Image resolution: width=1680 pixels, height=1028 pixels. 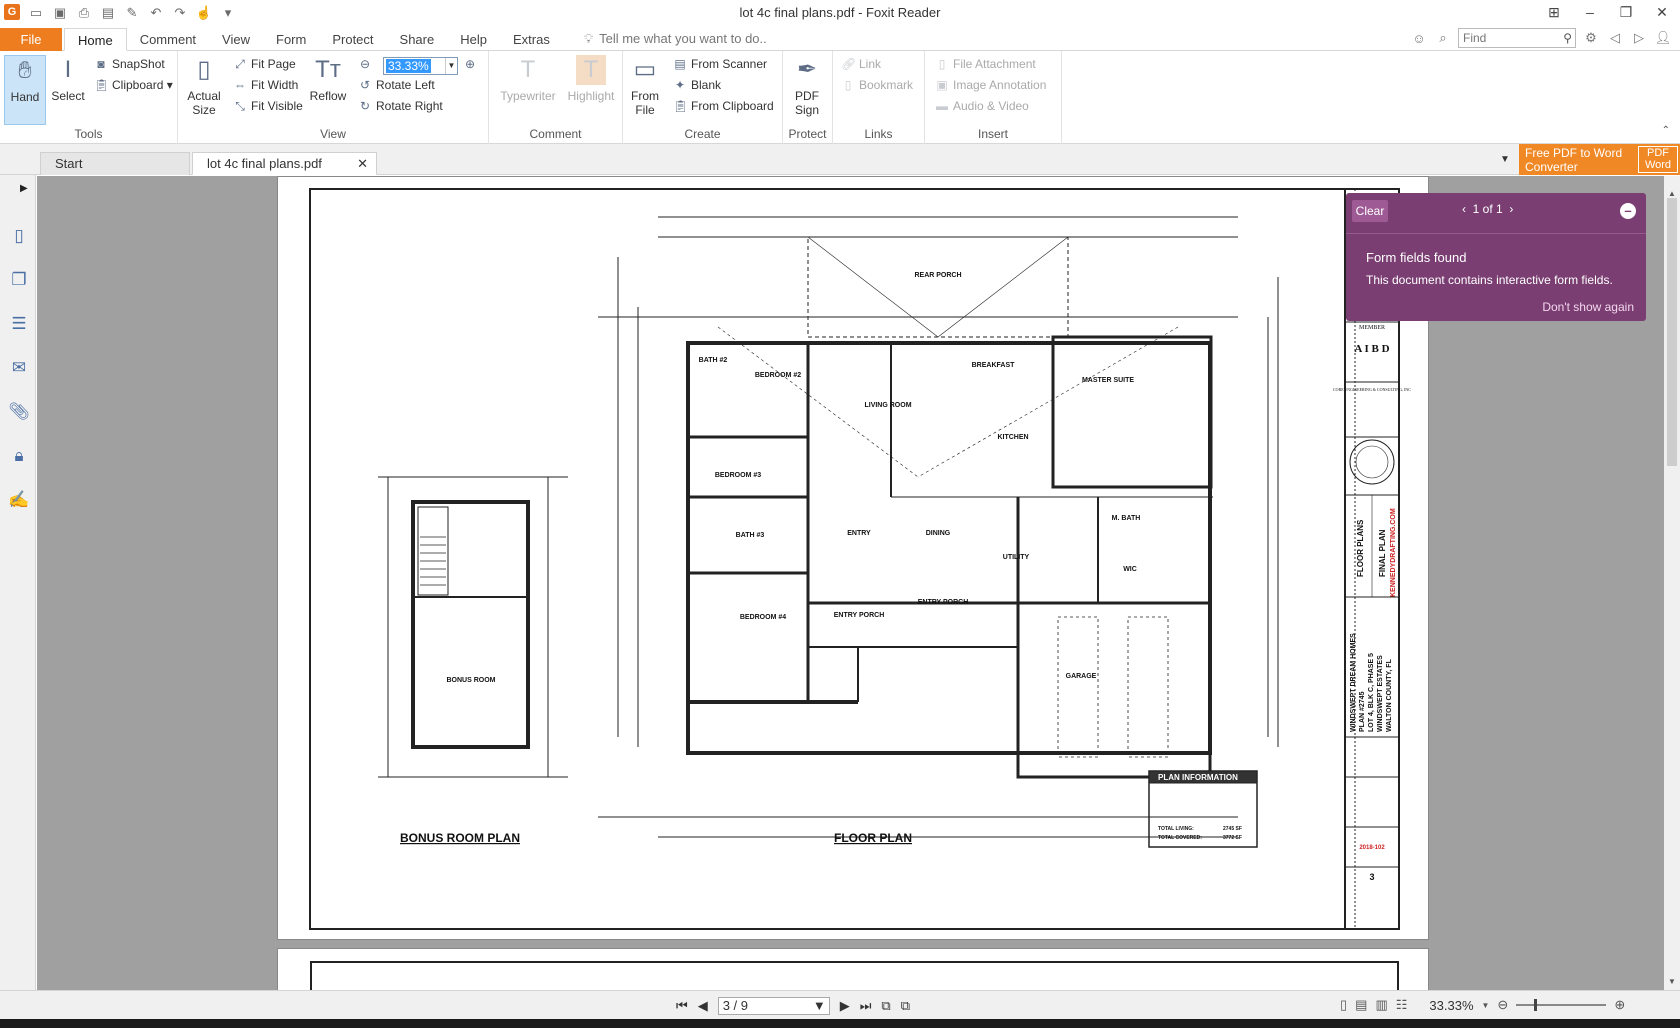 What do you see at coordinates (877, 85) in the screenshot?
I see `bookmark-button: ▯ Bookmark` at bounding box center [877, 85].